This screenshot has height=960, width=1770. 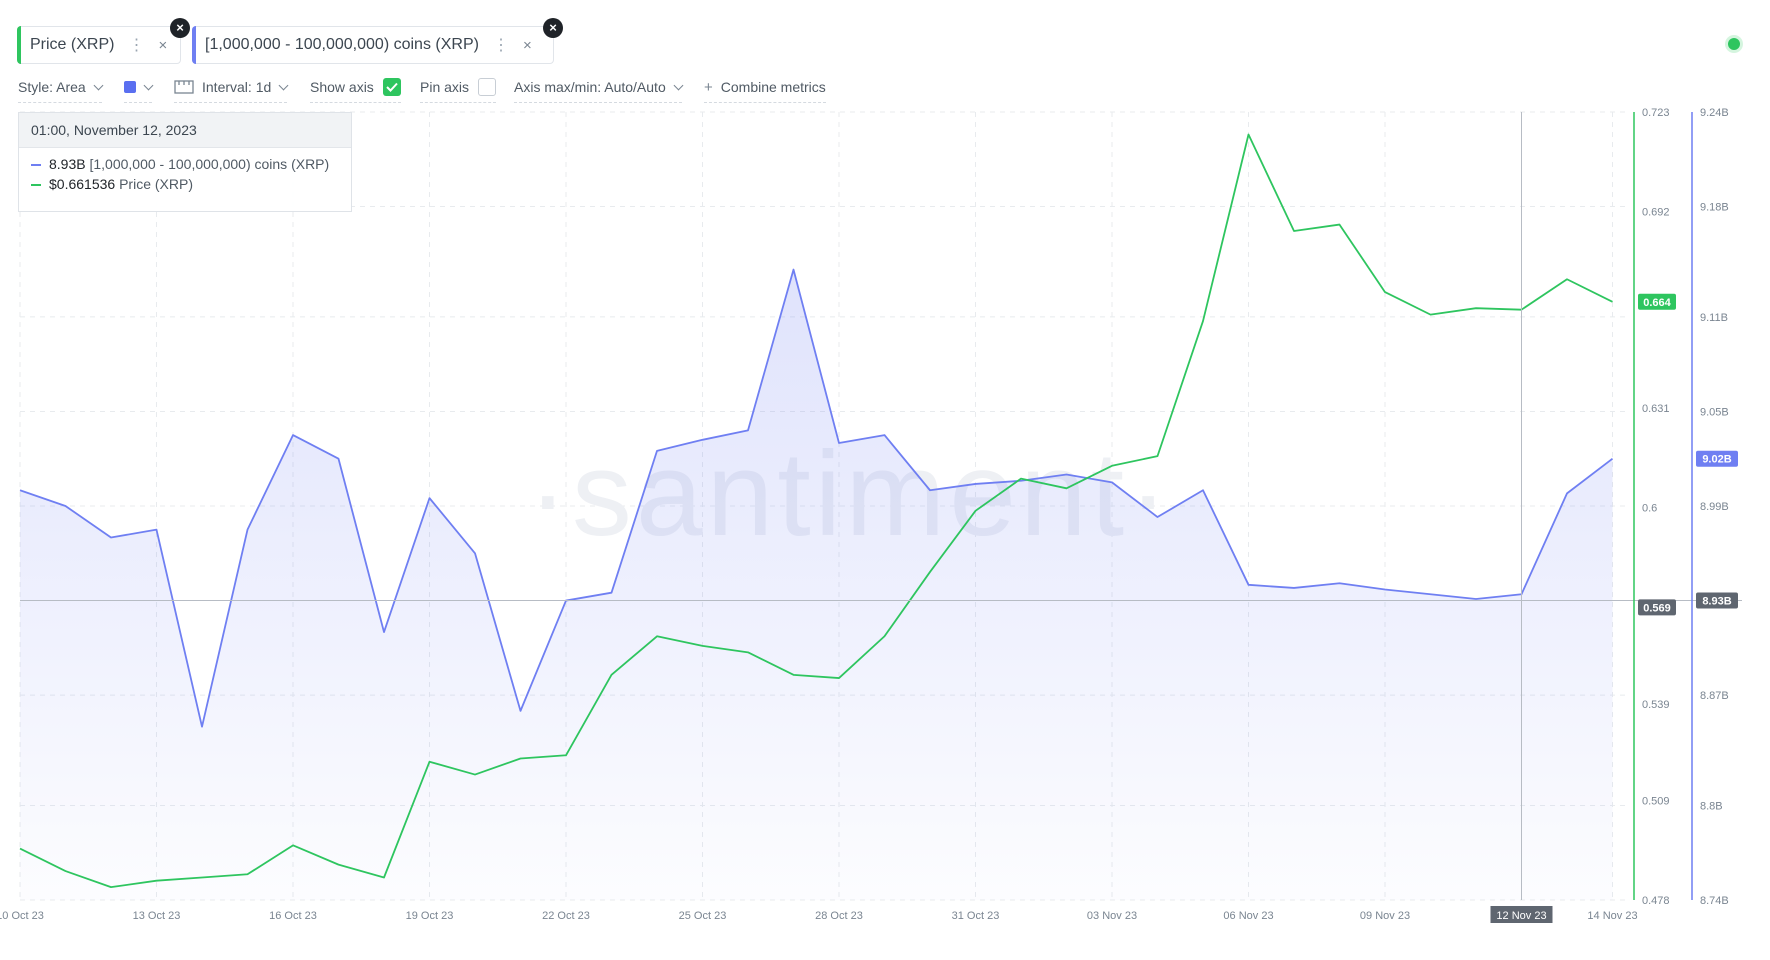 I want to click on price-axis-tick-label: 0.6, so click(x=1649, y=509).